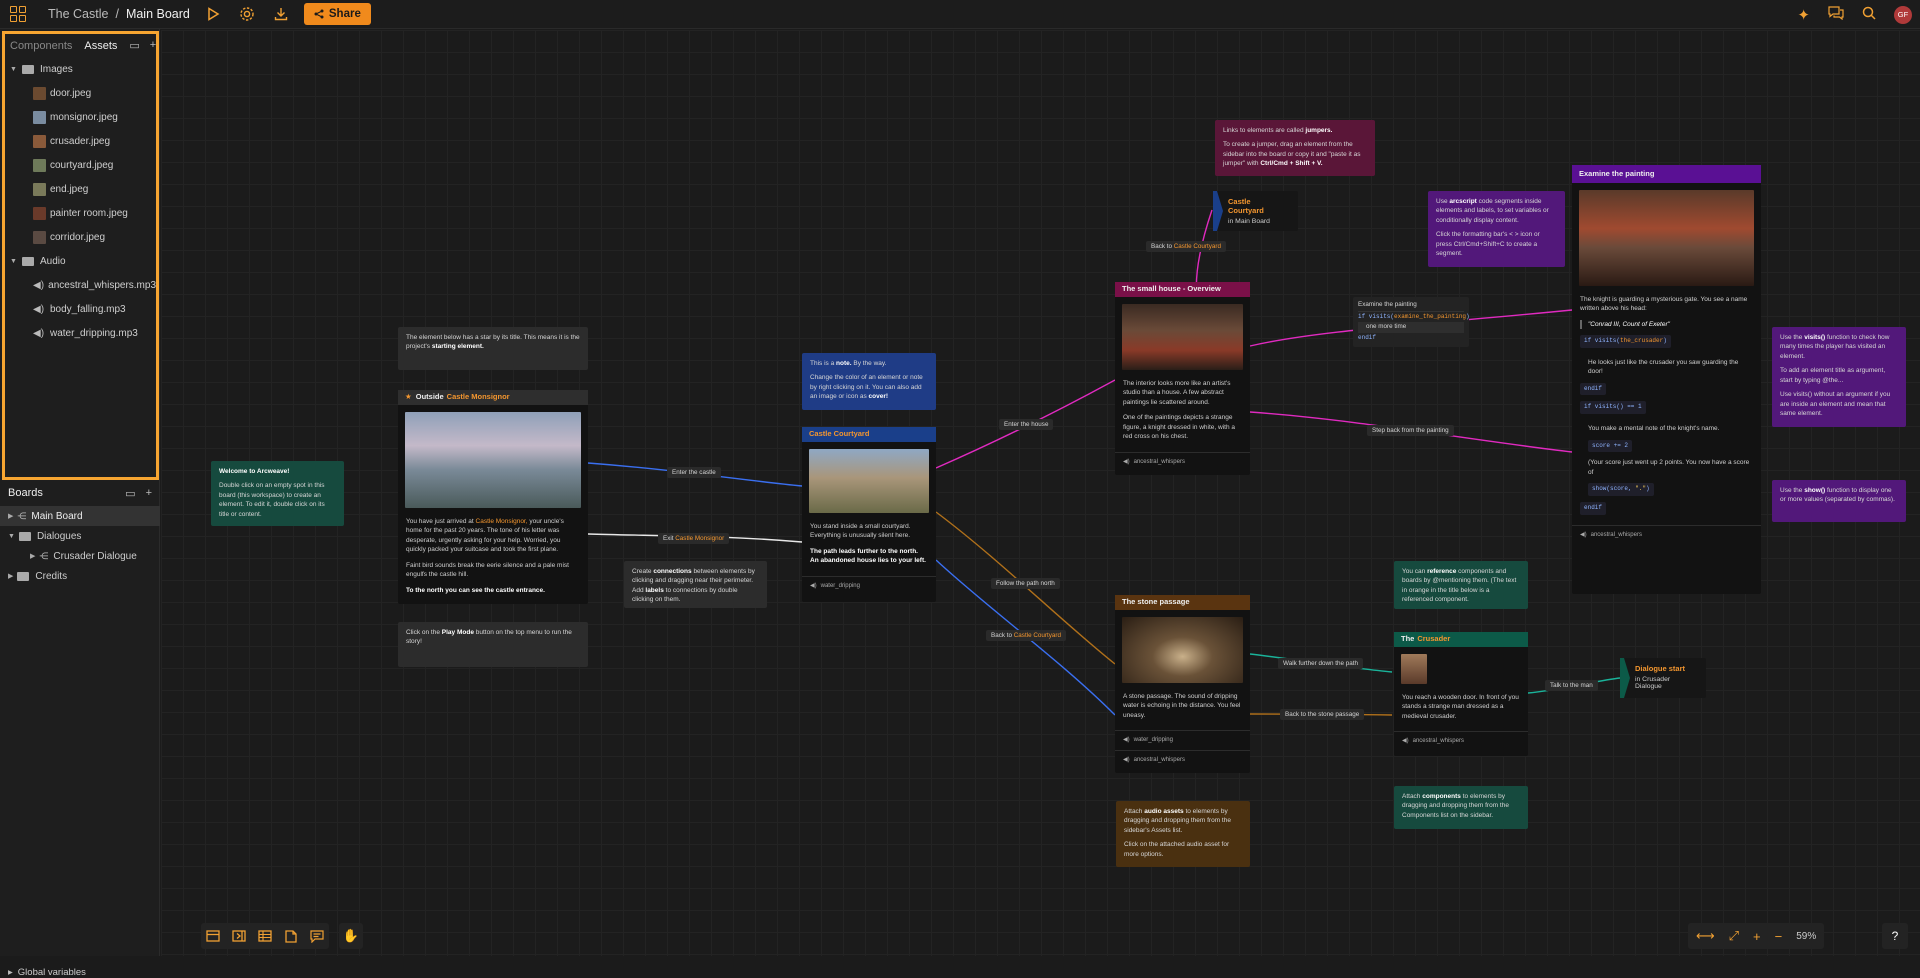 Image resolution: width=1920 pixels, height=978 pixels. What do you see at coordinates (78, 14) in the screenshot?
I see `breadcrumb-project: The Castle` at bounding box center [78, 14].